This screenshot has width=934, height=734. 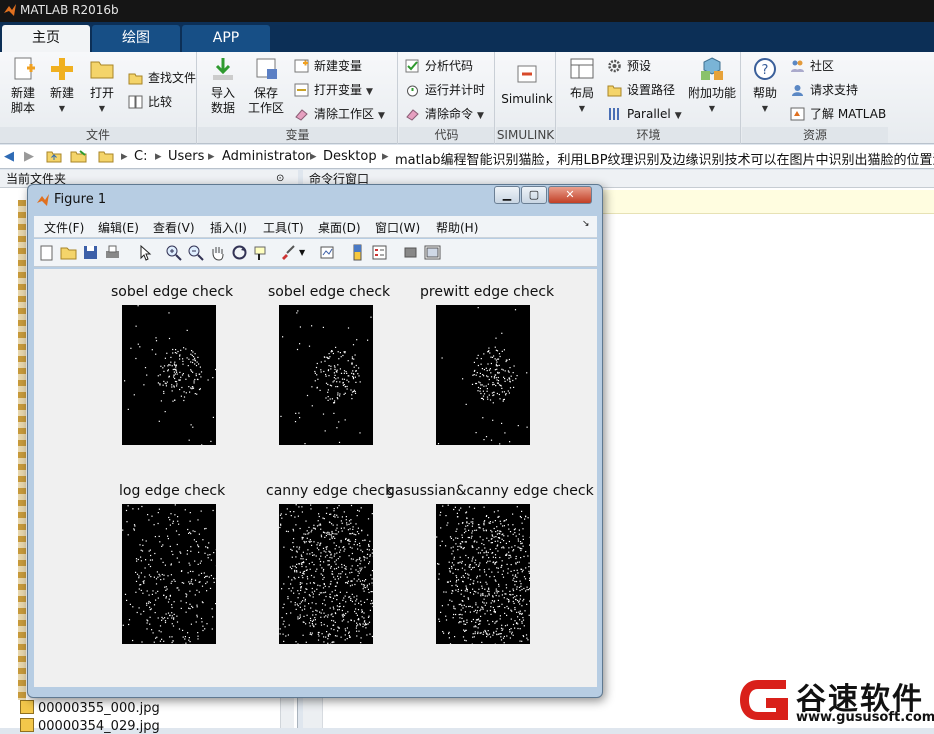 What do you see at coordinates (46, 252) in the screenshot?
I see `new-figure-icon` at bounding box center [46, 252].